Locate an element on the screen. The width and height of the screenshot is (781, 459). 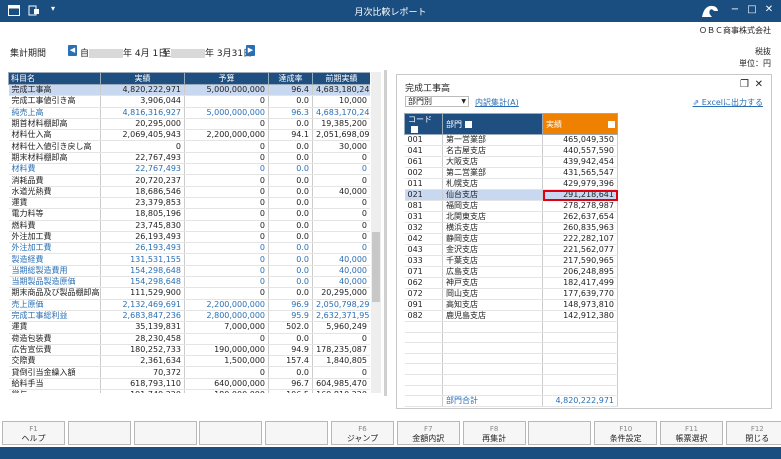
period-to: 至年 3月31日 is located at coordinates (207, 52).